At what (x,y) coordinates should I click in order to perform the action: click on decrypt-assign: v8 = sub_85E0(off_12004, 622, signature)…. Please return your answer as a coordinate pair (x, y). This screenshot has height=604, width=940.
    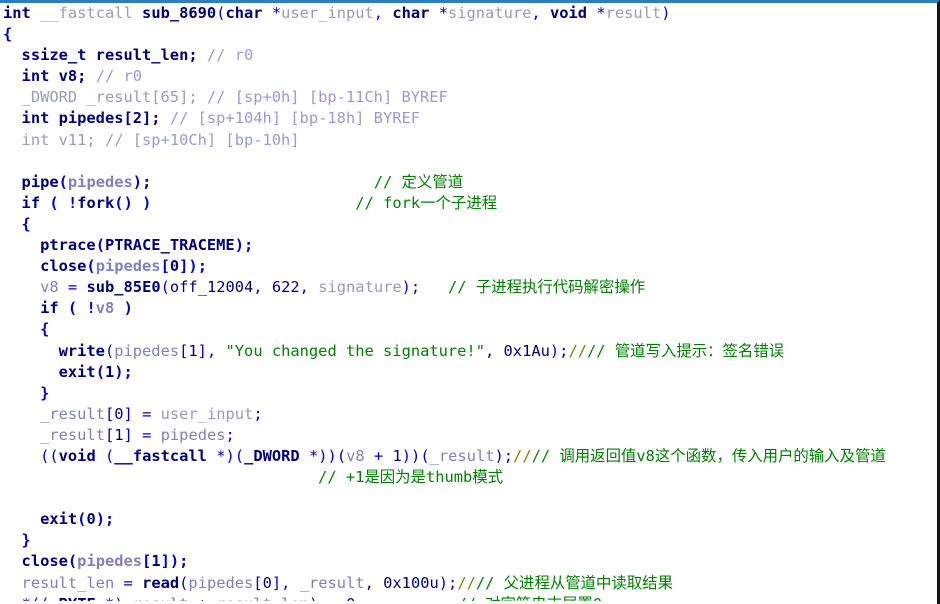
    Looking at the image, I should click on (230, 287).